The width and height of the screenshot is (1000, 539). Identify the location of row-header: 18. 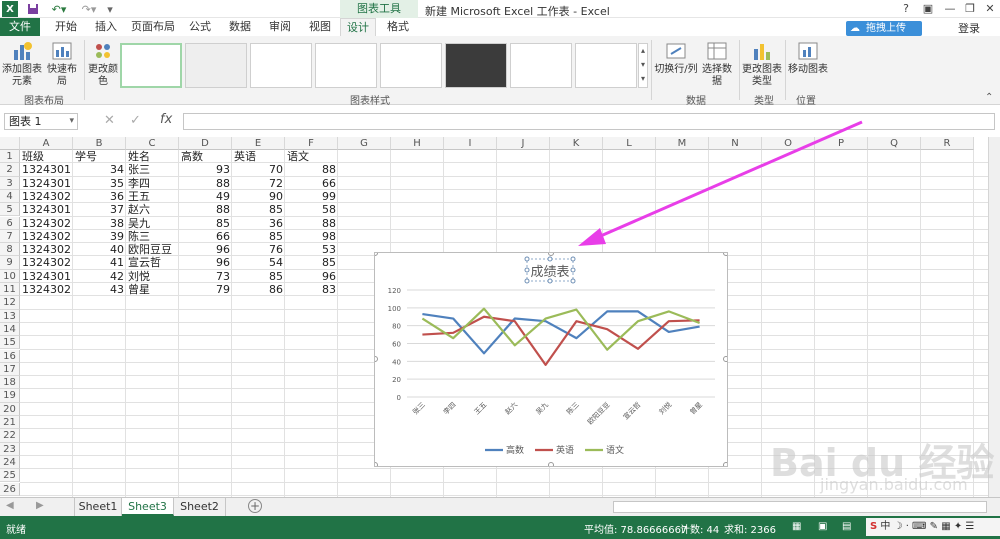
(10, 383).